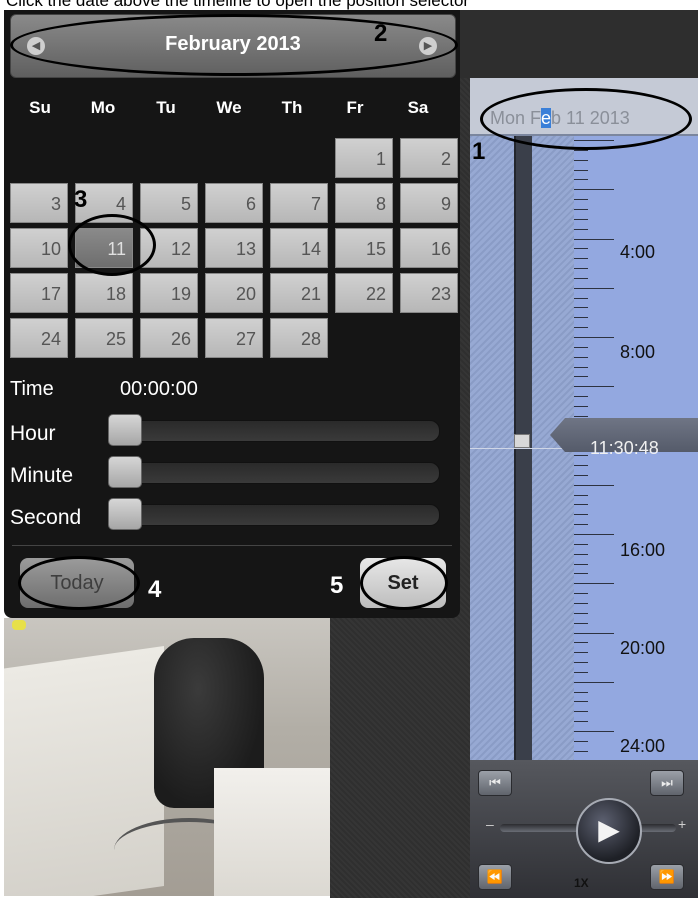 The image size is (698, 898). What do you see at coordinates (274, 515) in the screenshot?
I see `second-slider` at bounding box center [274, 515].